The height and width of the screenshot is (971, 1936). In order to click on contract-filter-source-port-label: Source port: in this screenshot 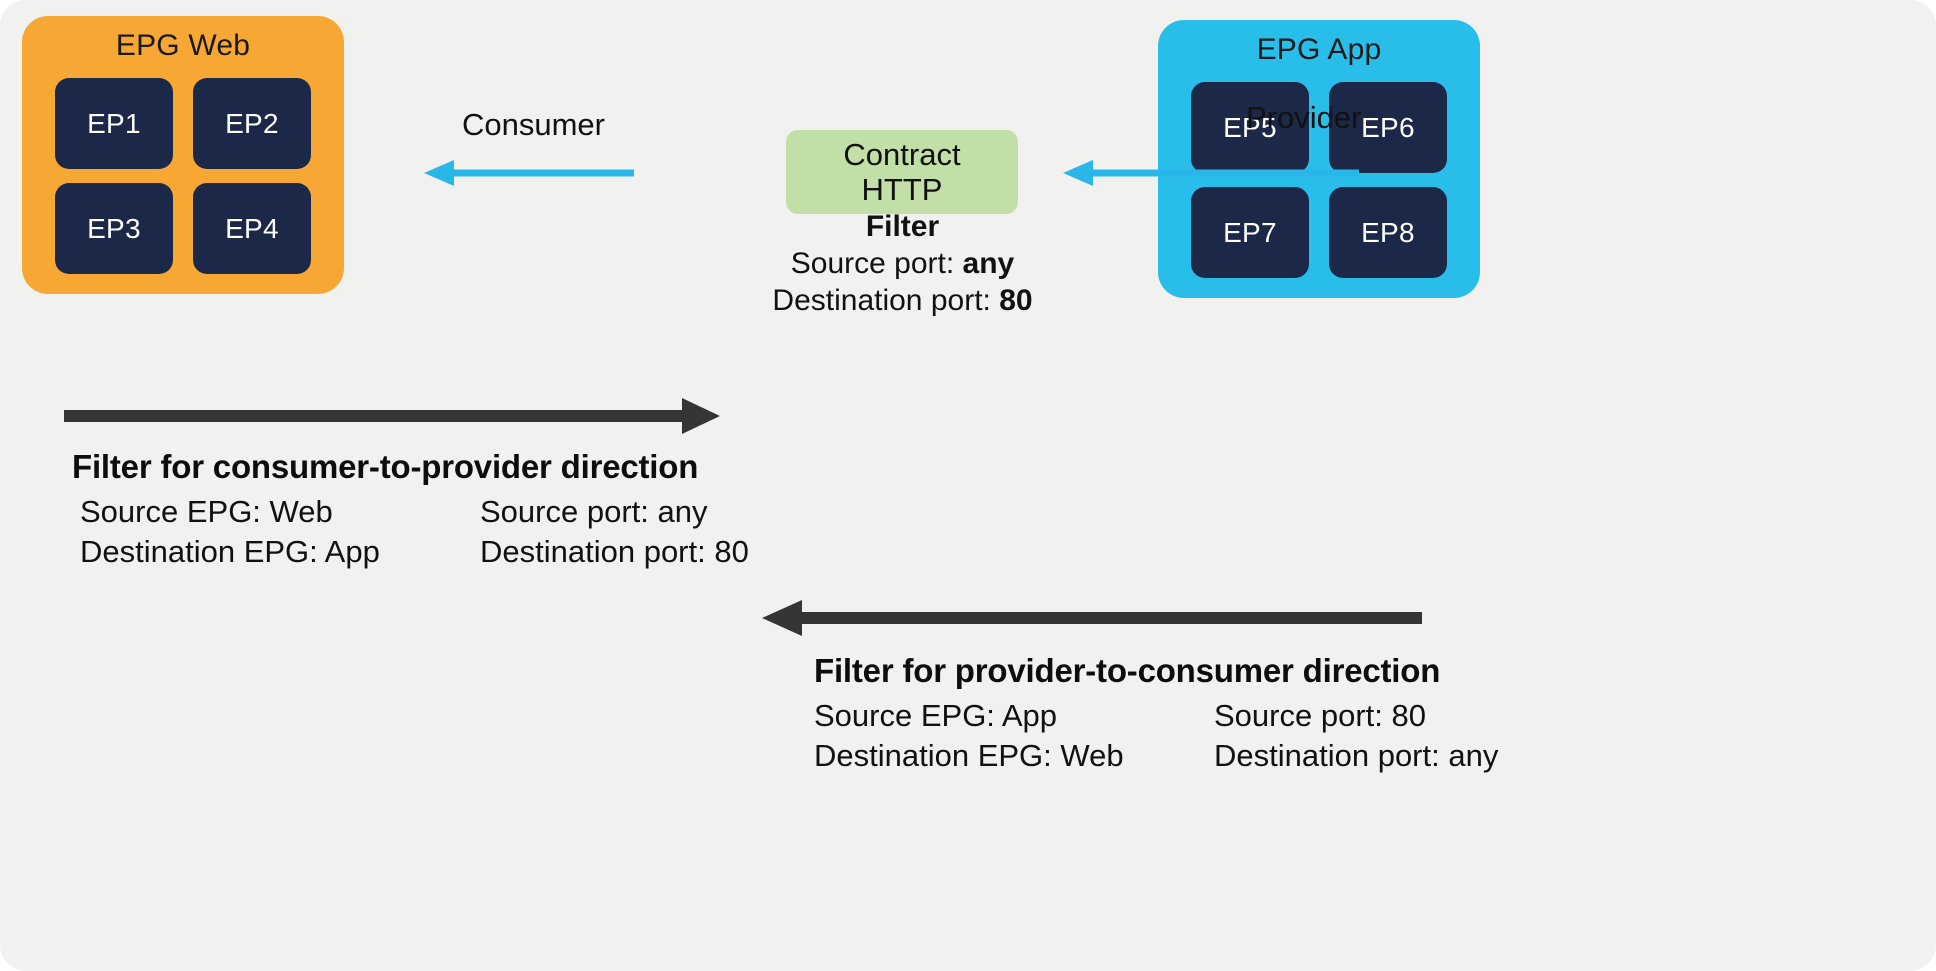, I will do `click(876, 264)`.